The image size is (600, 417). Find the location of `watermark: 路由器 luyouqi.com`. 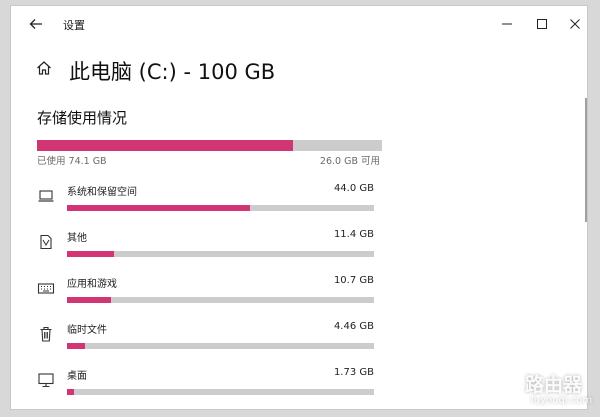

watermark: 路由器 luyouqi.com is located at coordinates (532, 389).